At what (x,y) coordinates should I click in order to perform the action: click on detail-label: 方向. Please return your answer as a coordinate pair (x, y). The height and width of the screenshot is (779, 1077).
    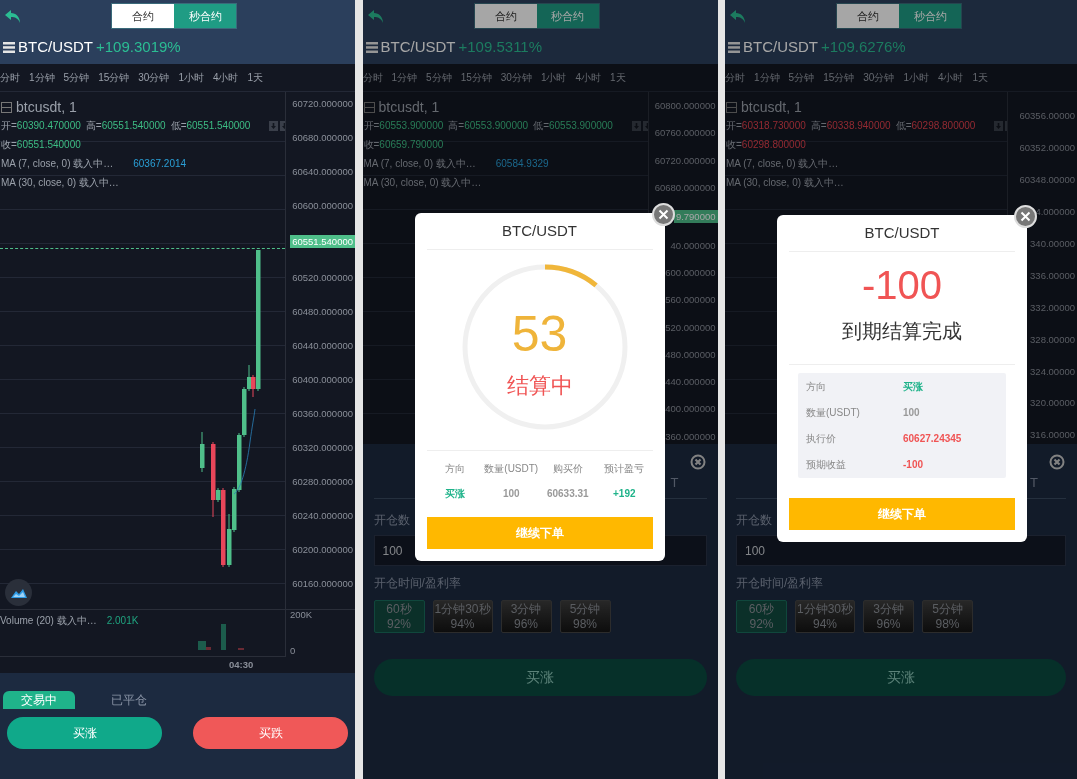
    Looking at the image, I should click on (816, 387).